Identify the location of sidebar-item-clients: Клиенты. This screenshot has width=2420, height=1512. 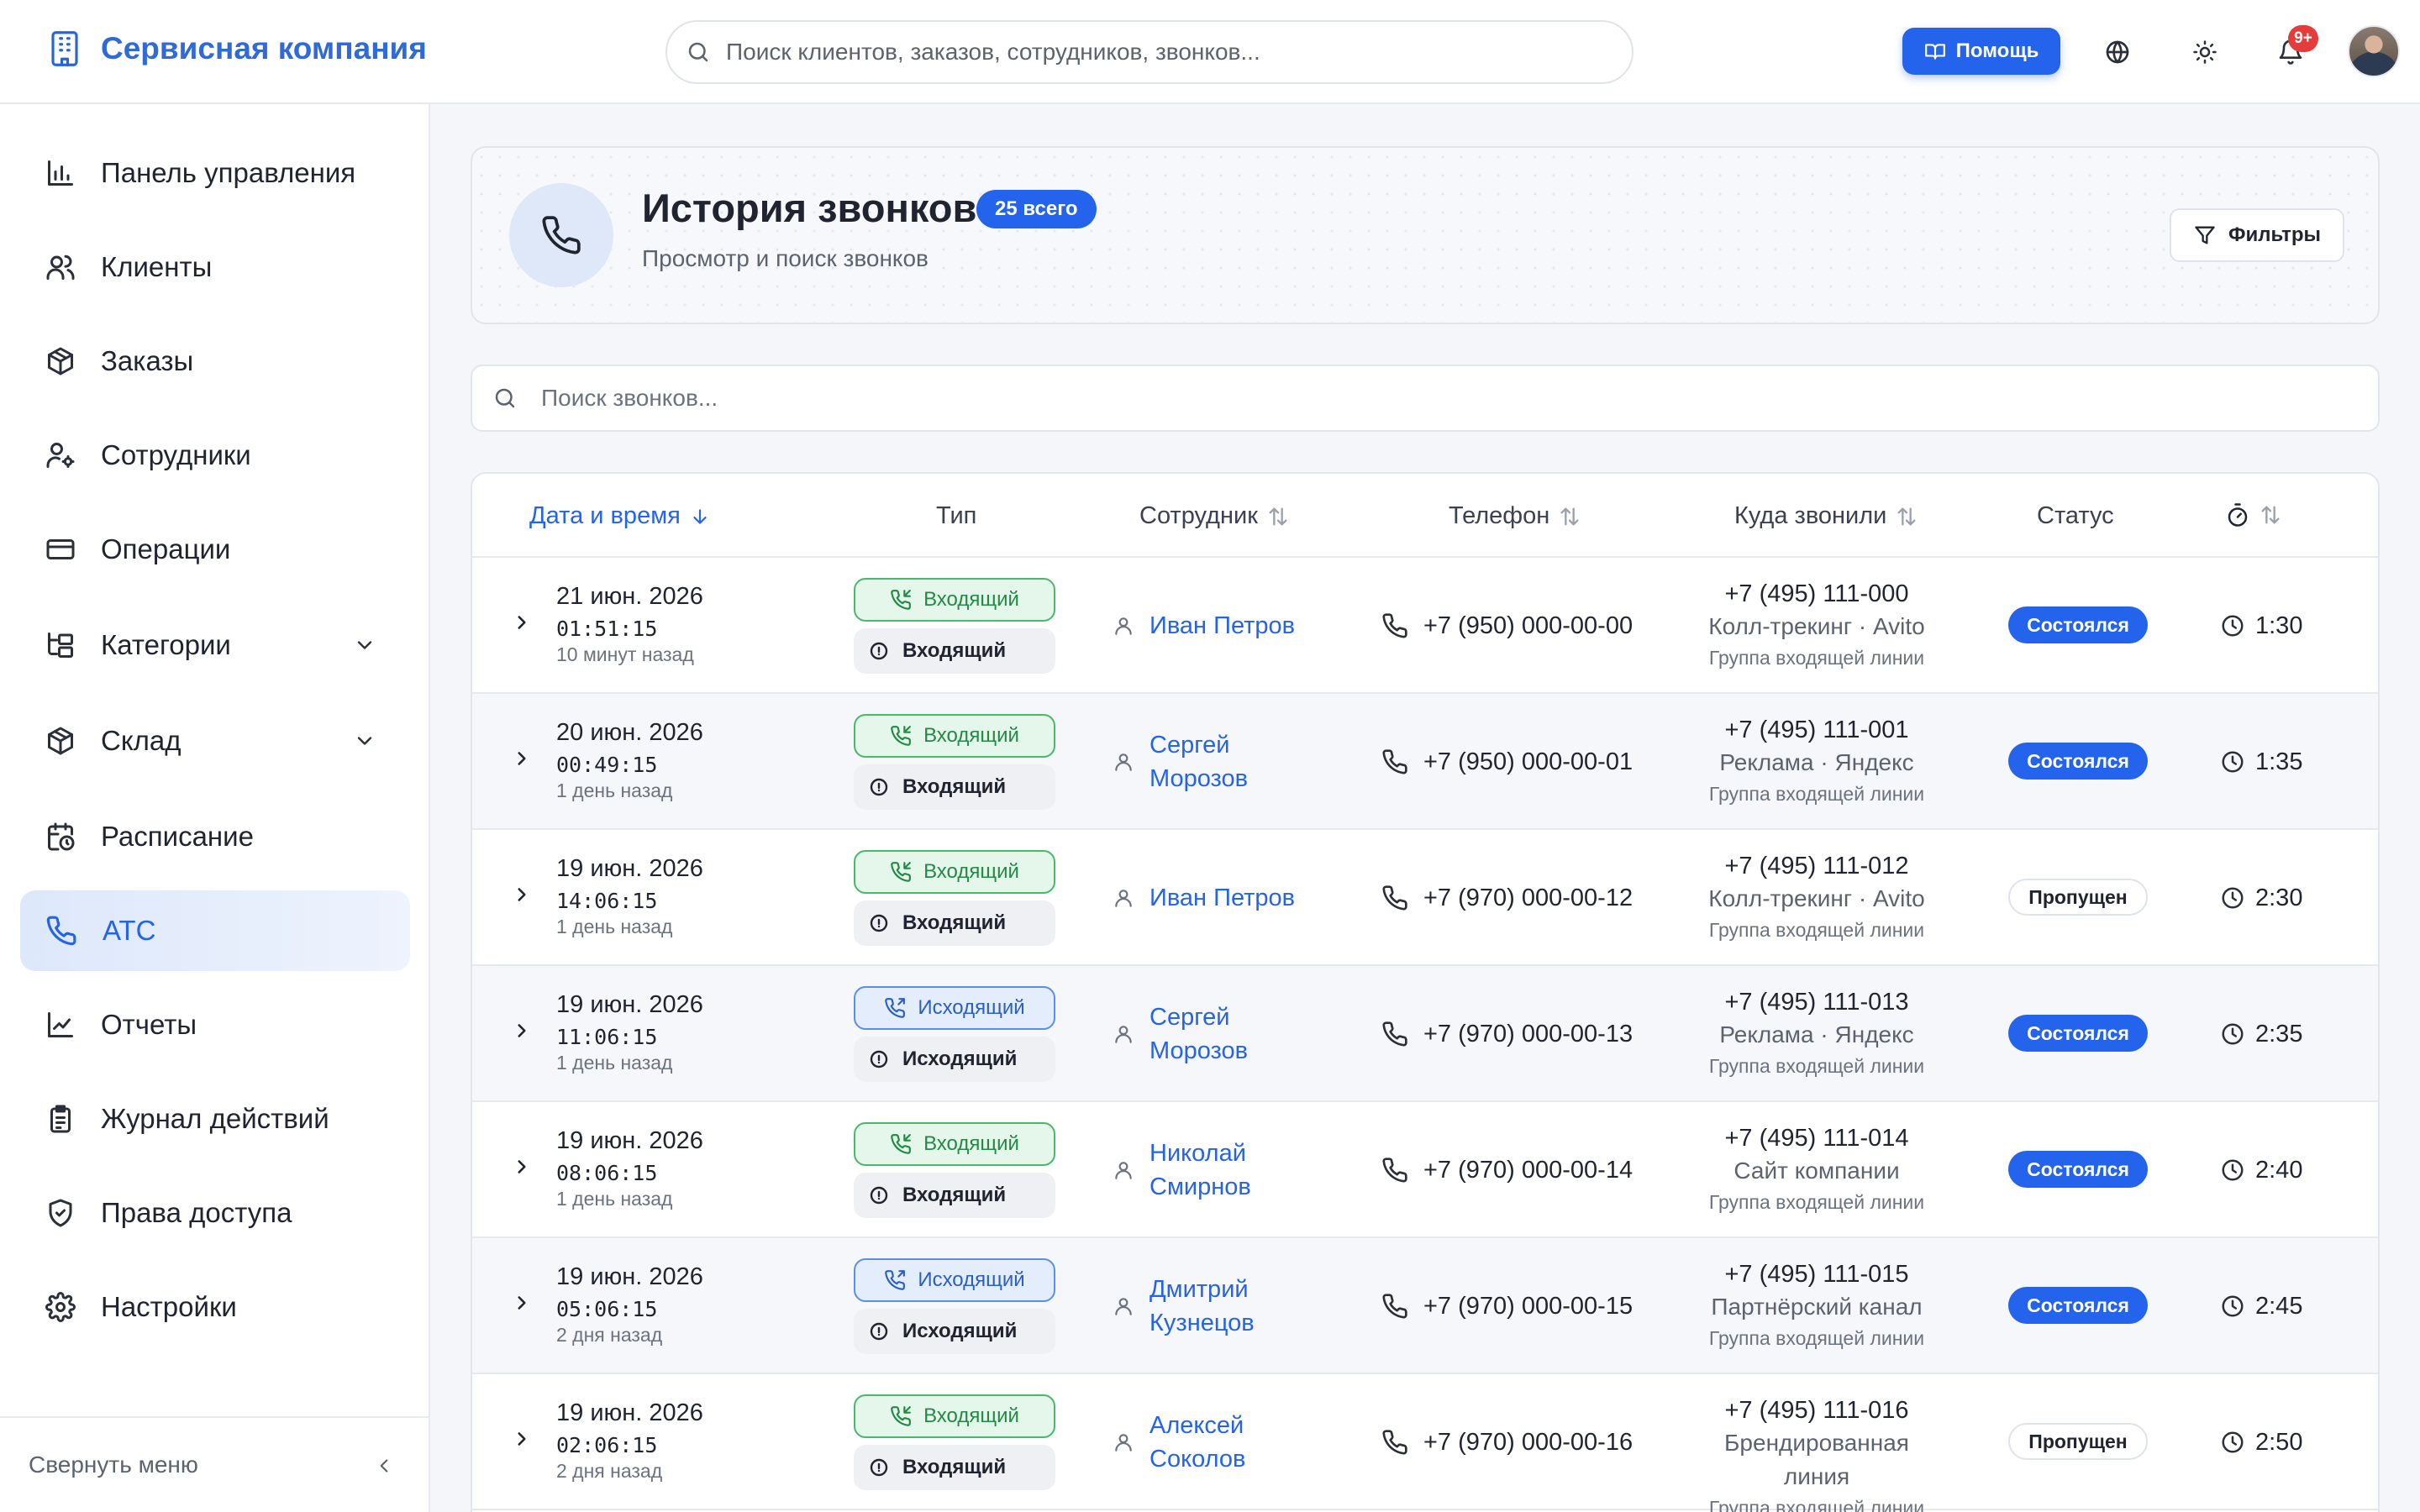
(215, 267).